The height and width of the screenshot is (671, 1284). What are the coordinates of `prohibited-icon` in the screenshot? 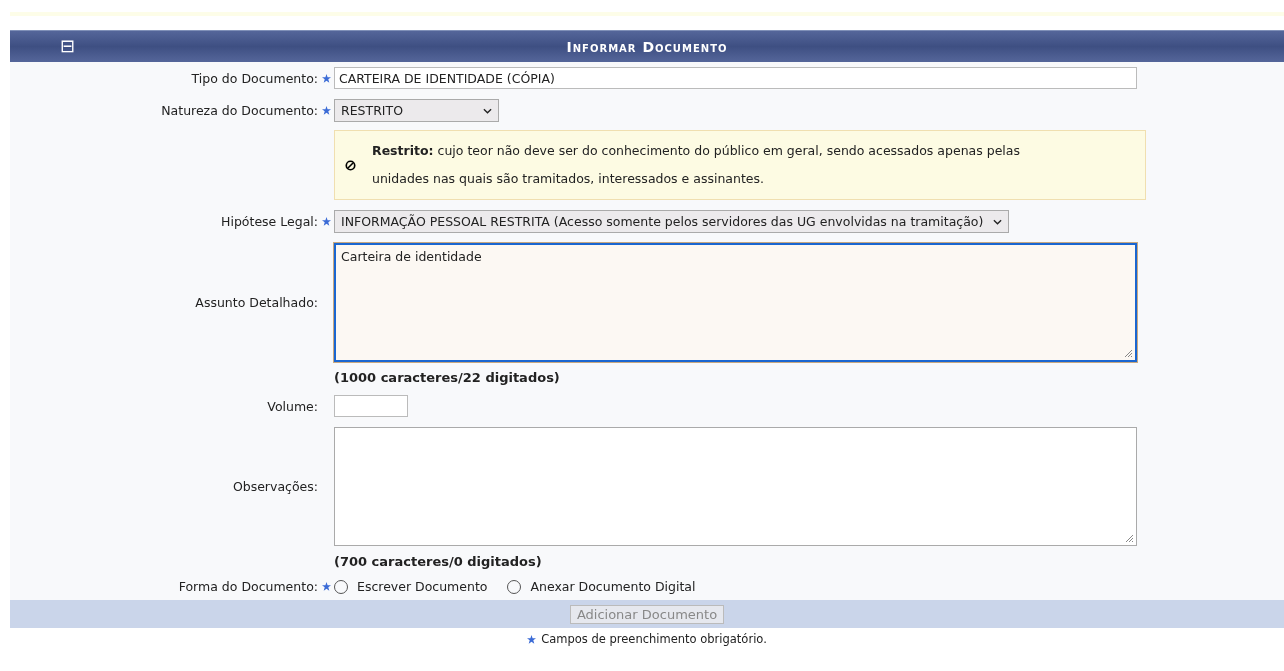 It's located at (350, 165).